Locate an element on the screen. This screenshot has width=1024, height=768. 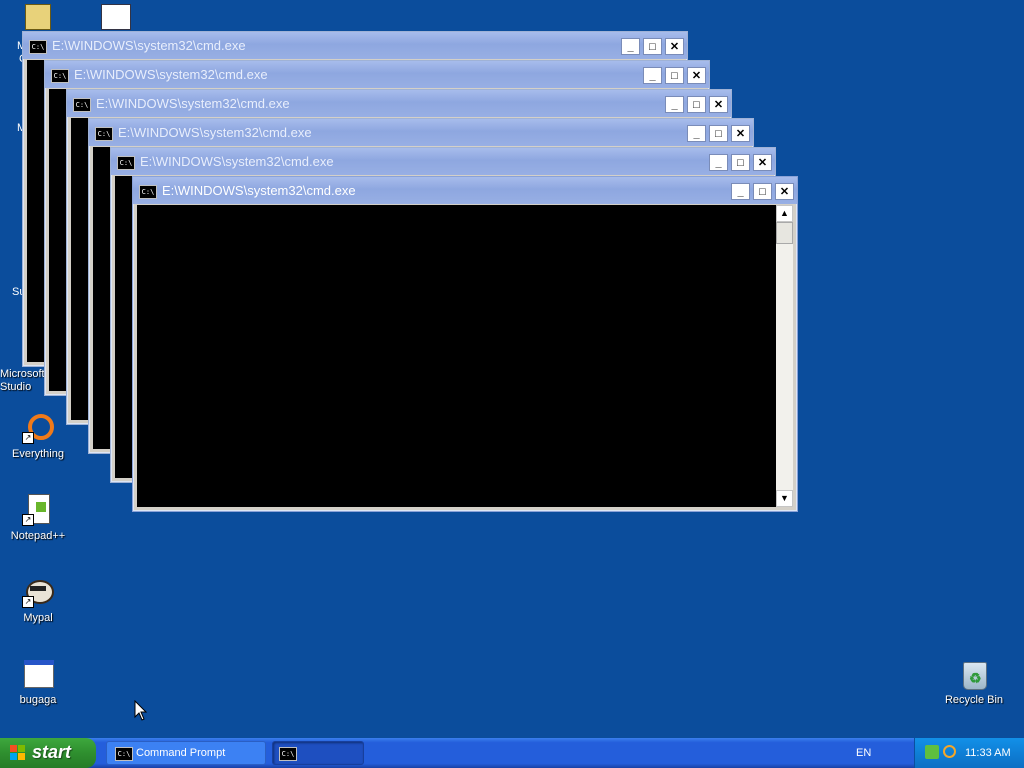
desktop-icon-everything: ↗ Everything is located at coordinates (38, 436).